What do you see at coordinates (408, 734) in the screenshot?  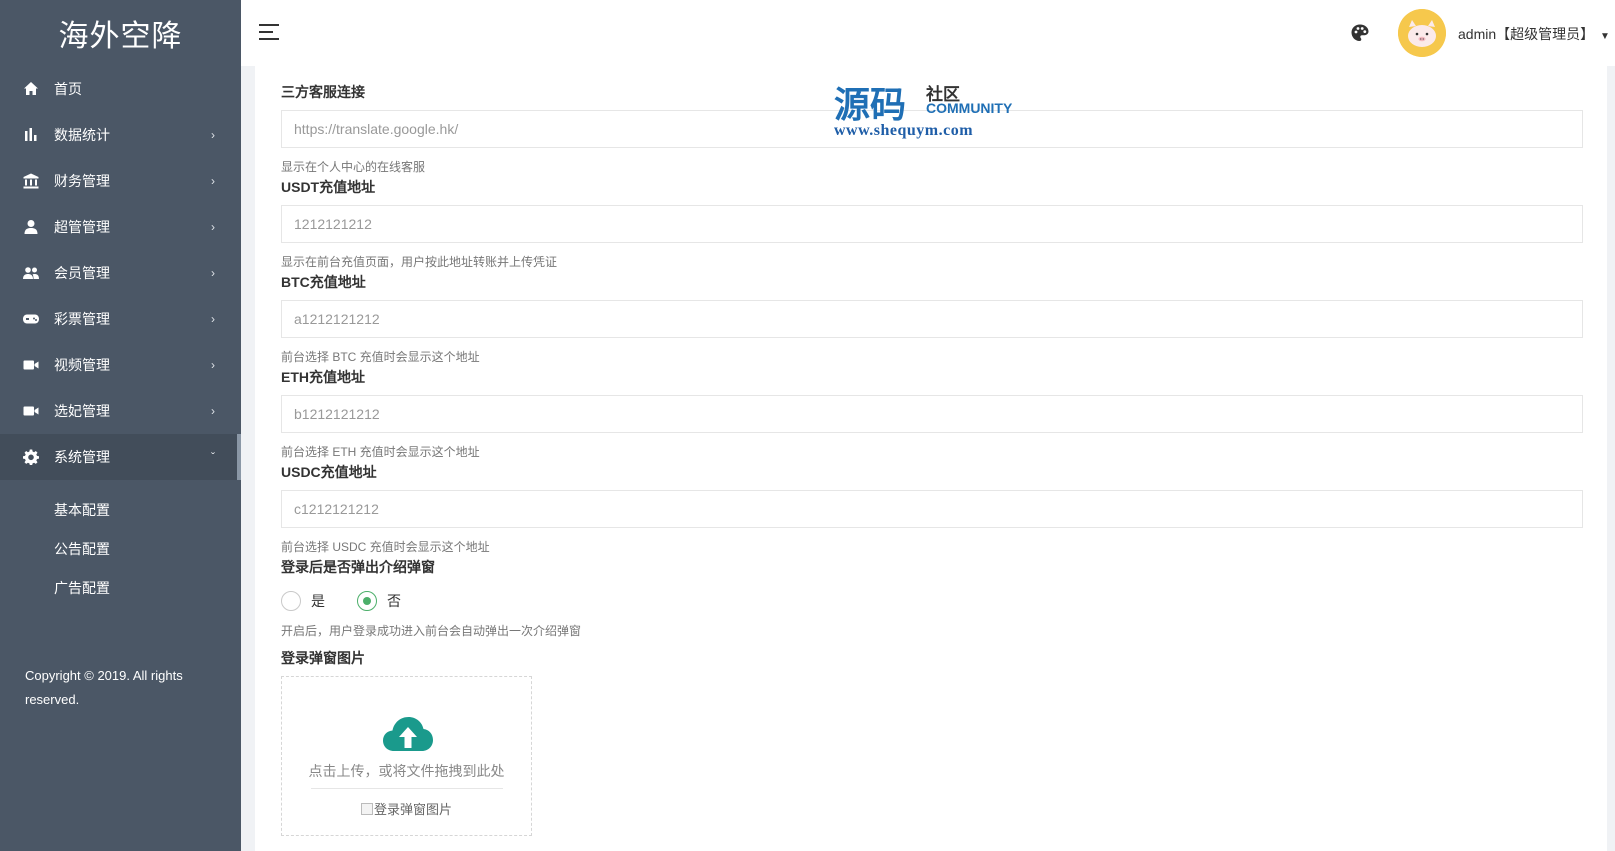 I see `cloud-upload-icon` at bounding box center [408, 734].